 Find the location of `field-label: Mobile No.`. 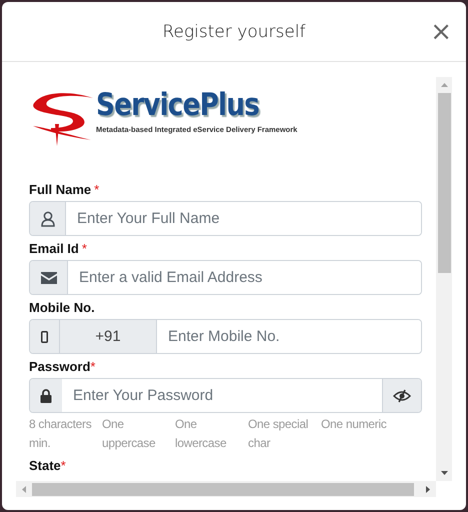

field-label: Mobile No. is located at coordinates (62, 307).